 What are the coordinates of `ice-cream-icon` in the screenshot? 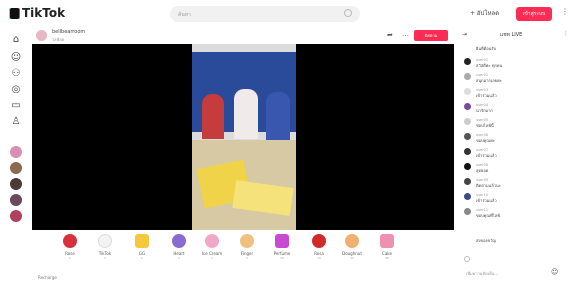 It's located at (212, 241).